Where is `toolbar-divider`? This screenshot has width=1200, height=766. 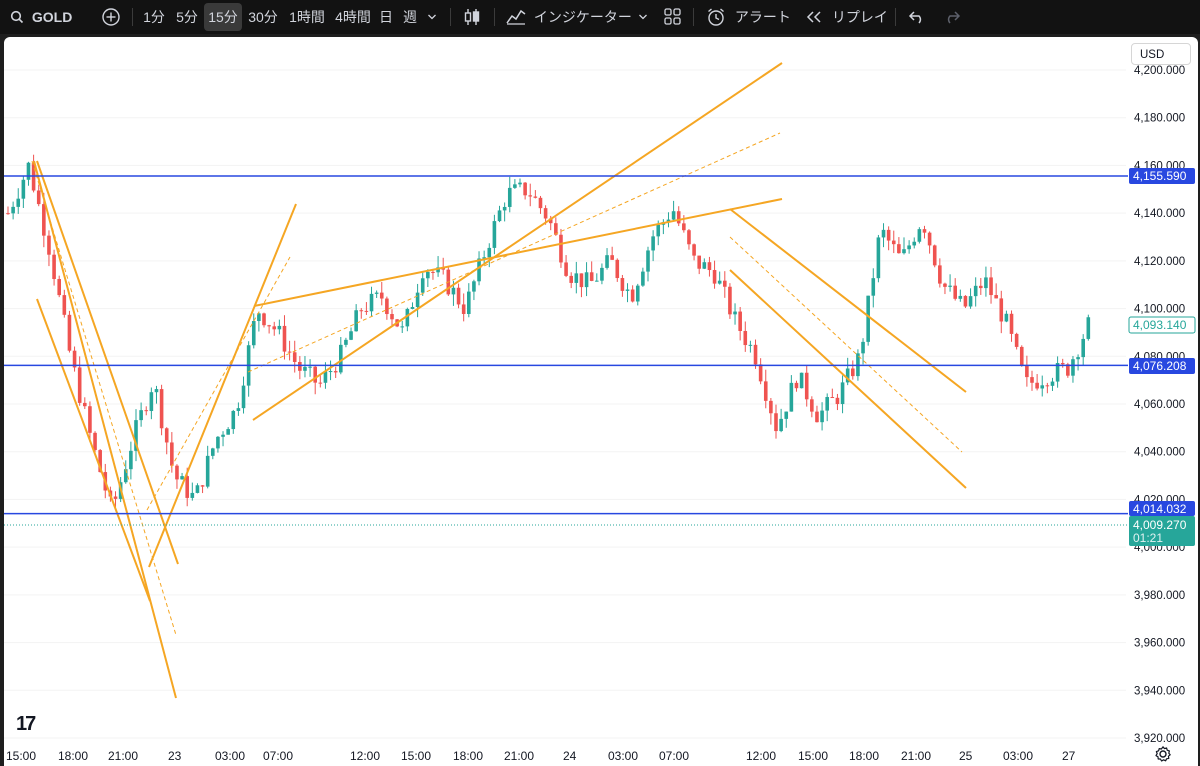 toolbar-divider is located at coordinates (494, 17).